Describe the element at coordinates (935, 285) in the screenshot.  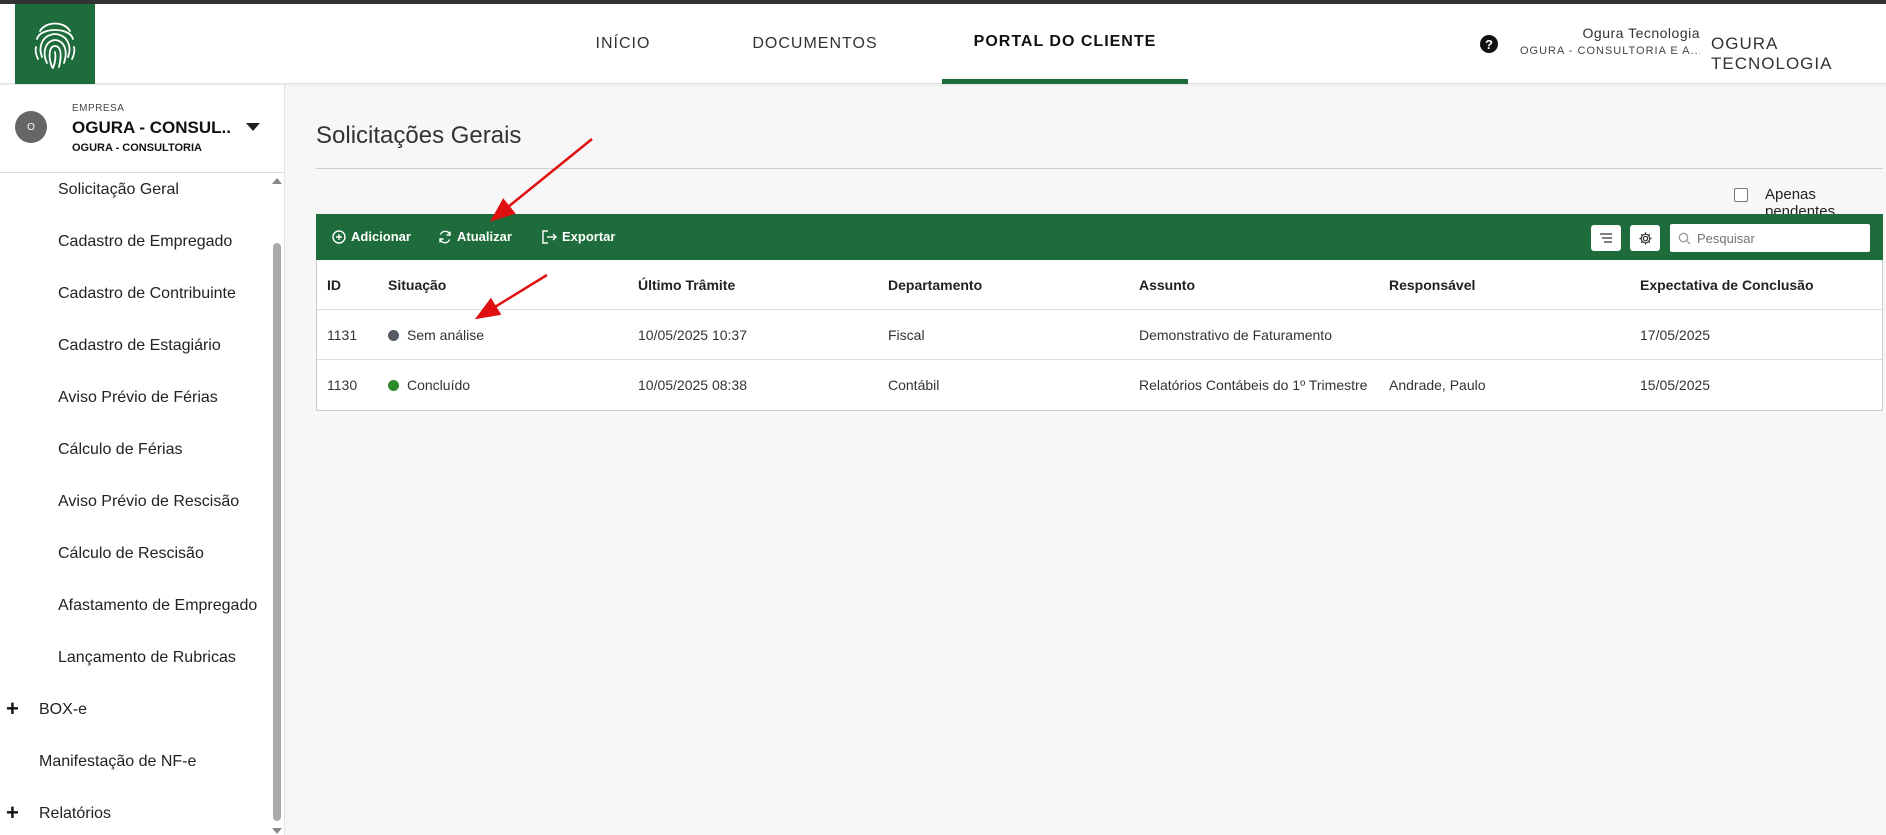
I see `col-header-departamento: Departamento` at that location.